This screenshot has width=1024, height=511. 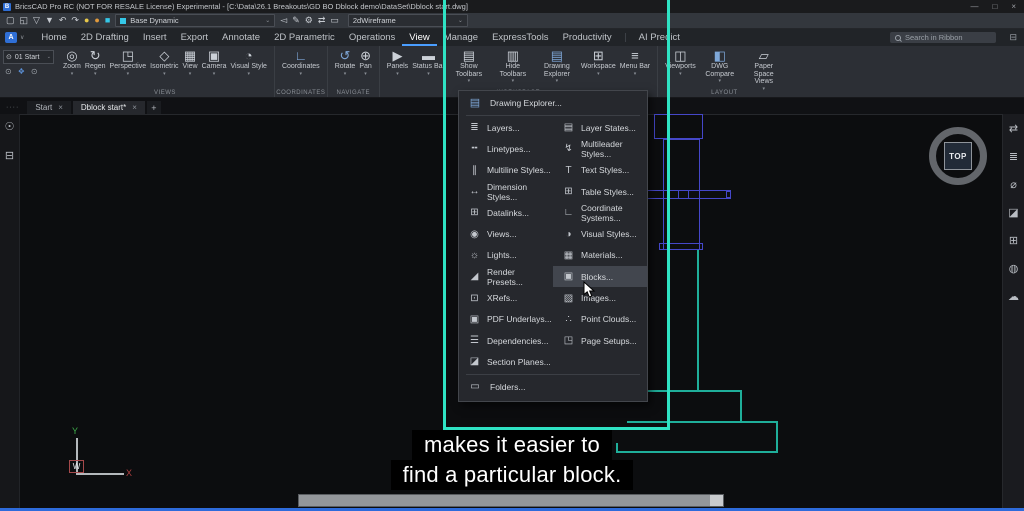 What do you see at coordinates (1013, 296) in the screenshot?
I see `cloud-icon: ☁` at bounding box center [1013, 296].